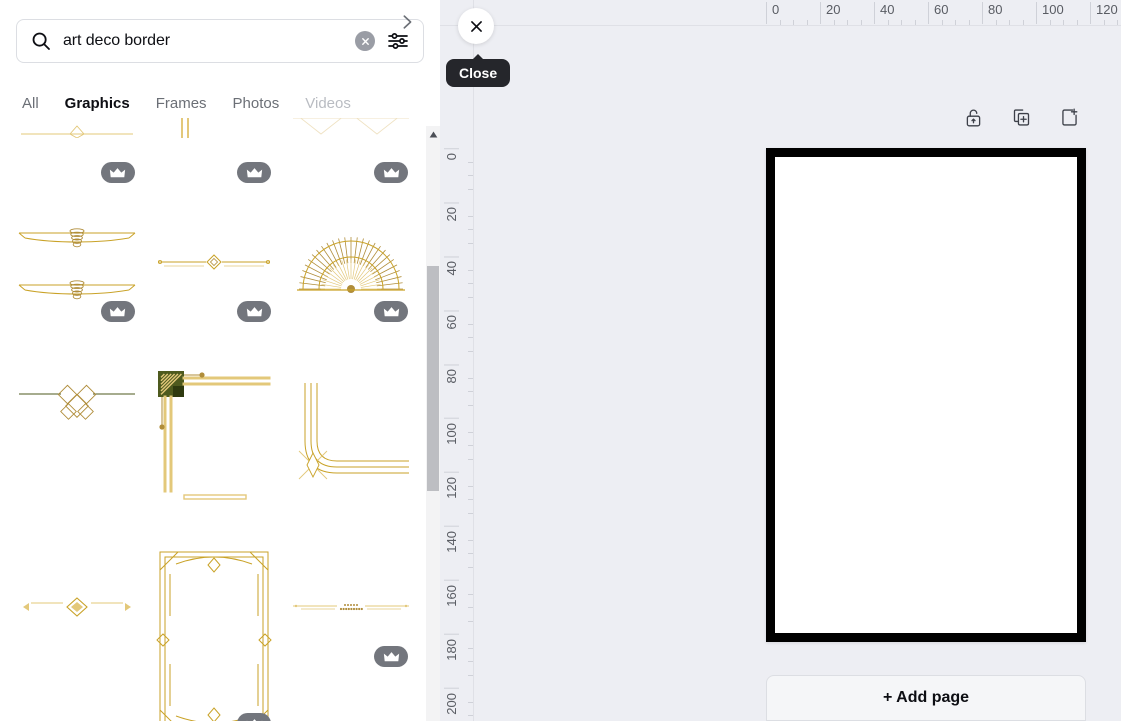  What do you see at coordinates (451, 701) in the screenshot?
I see `ruler-v-label: 200` at bounding box center [451, 701].